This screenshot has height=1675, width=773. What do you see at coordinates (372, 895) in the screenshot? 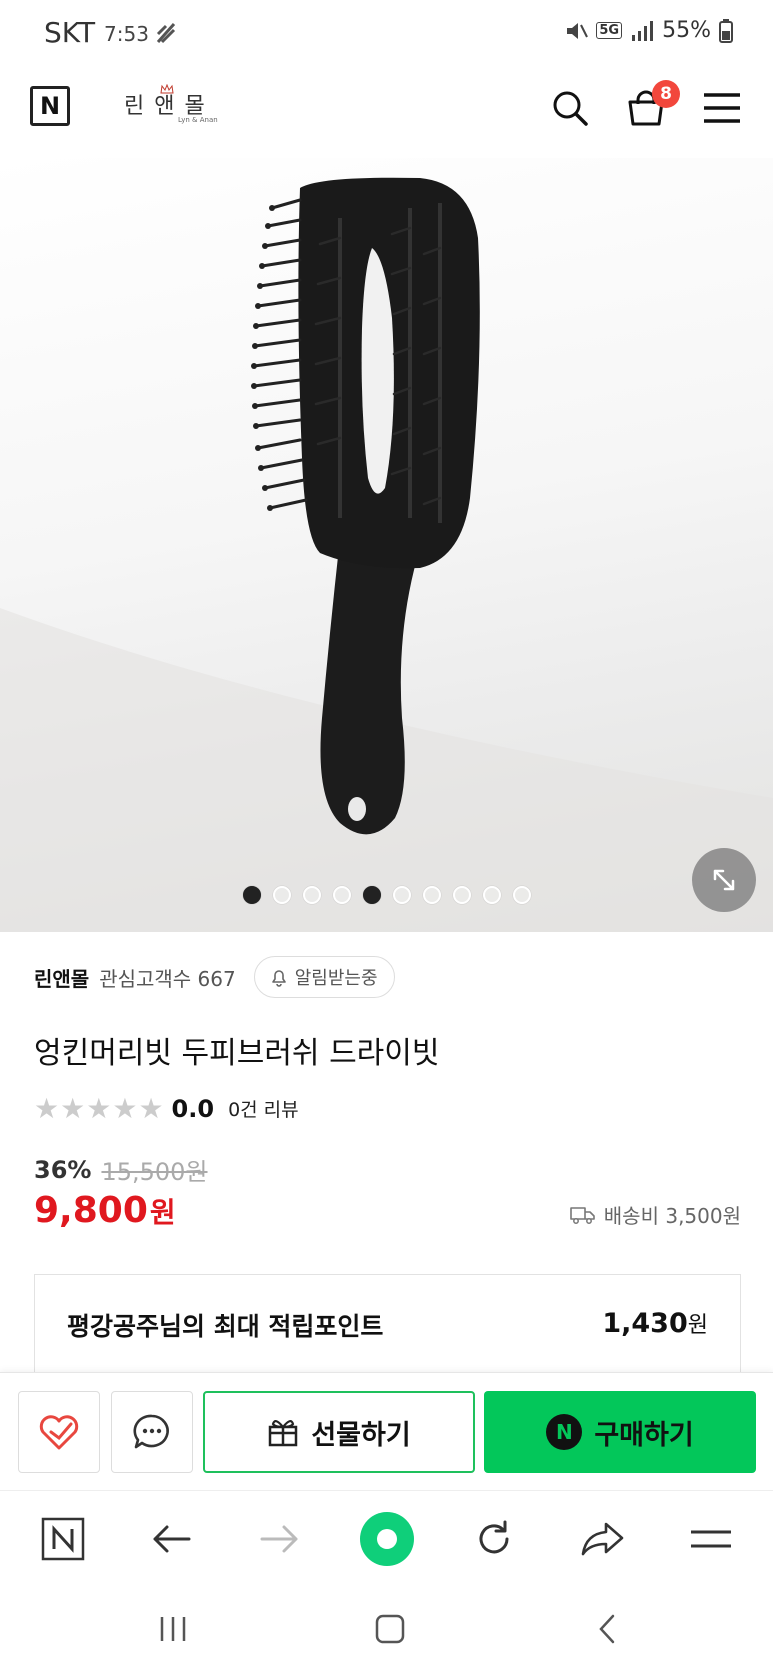
I see `gallery-dot-current` at bounding box center [372, 895].